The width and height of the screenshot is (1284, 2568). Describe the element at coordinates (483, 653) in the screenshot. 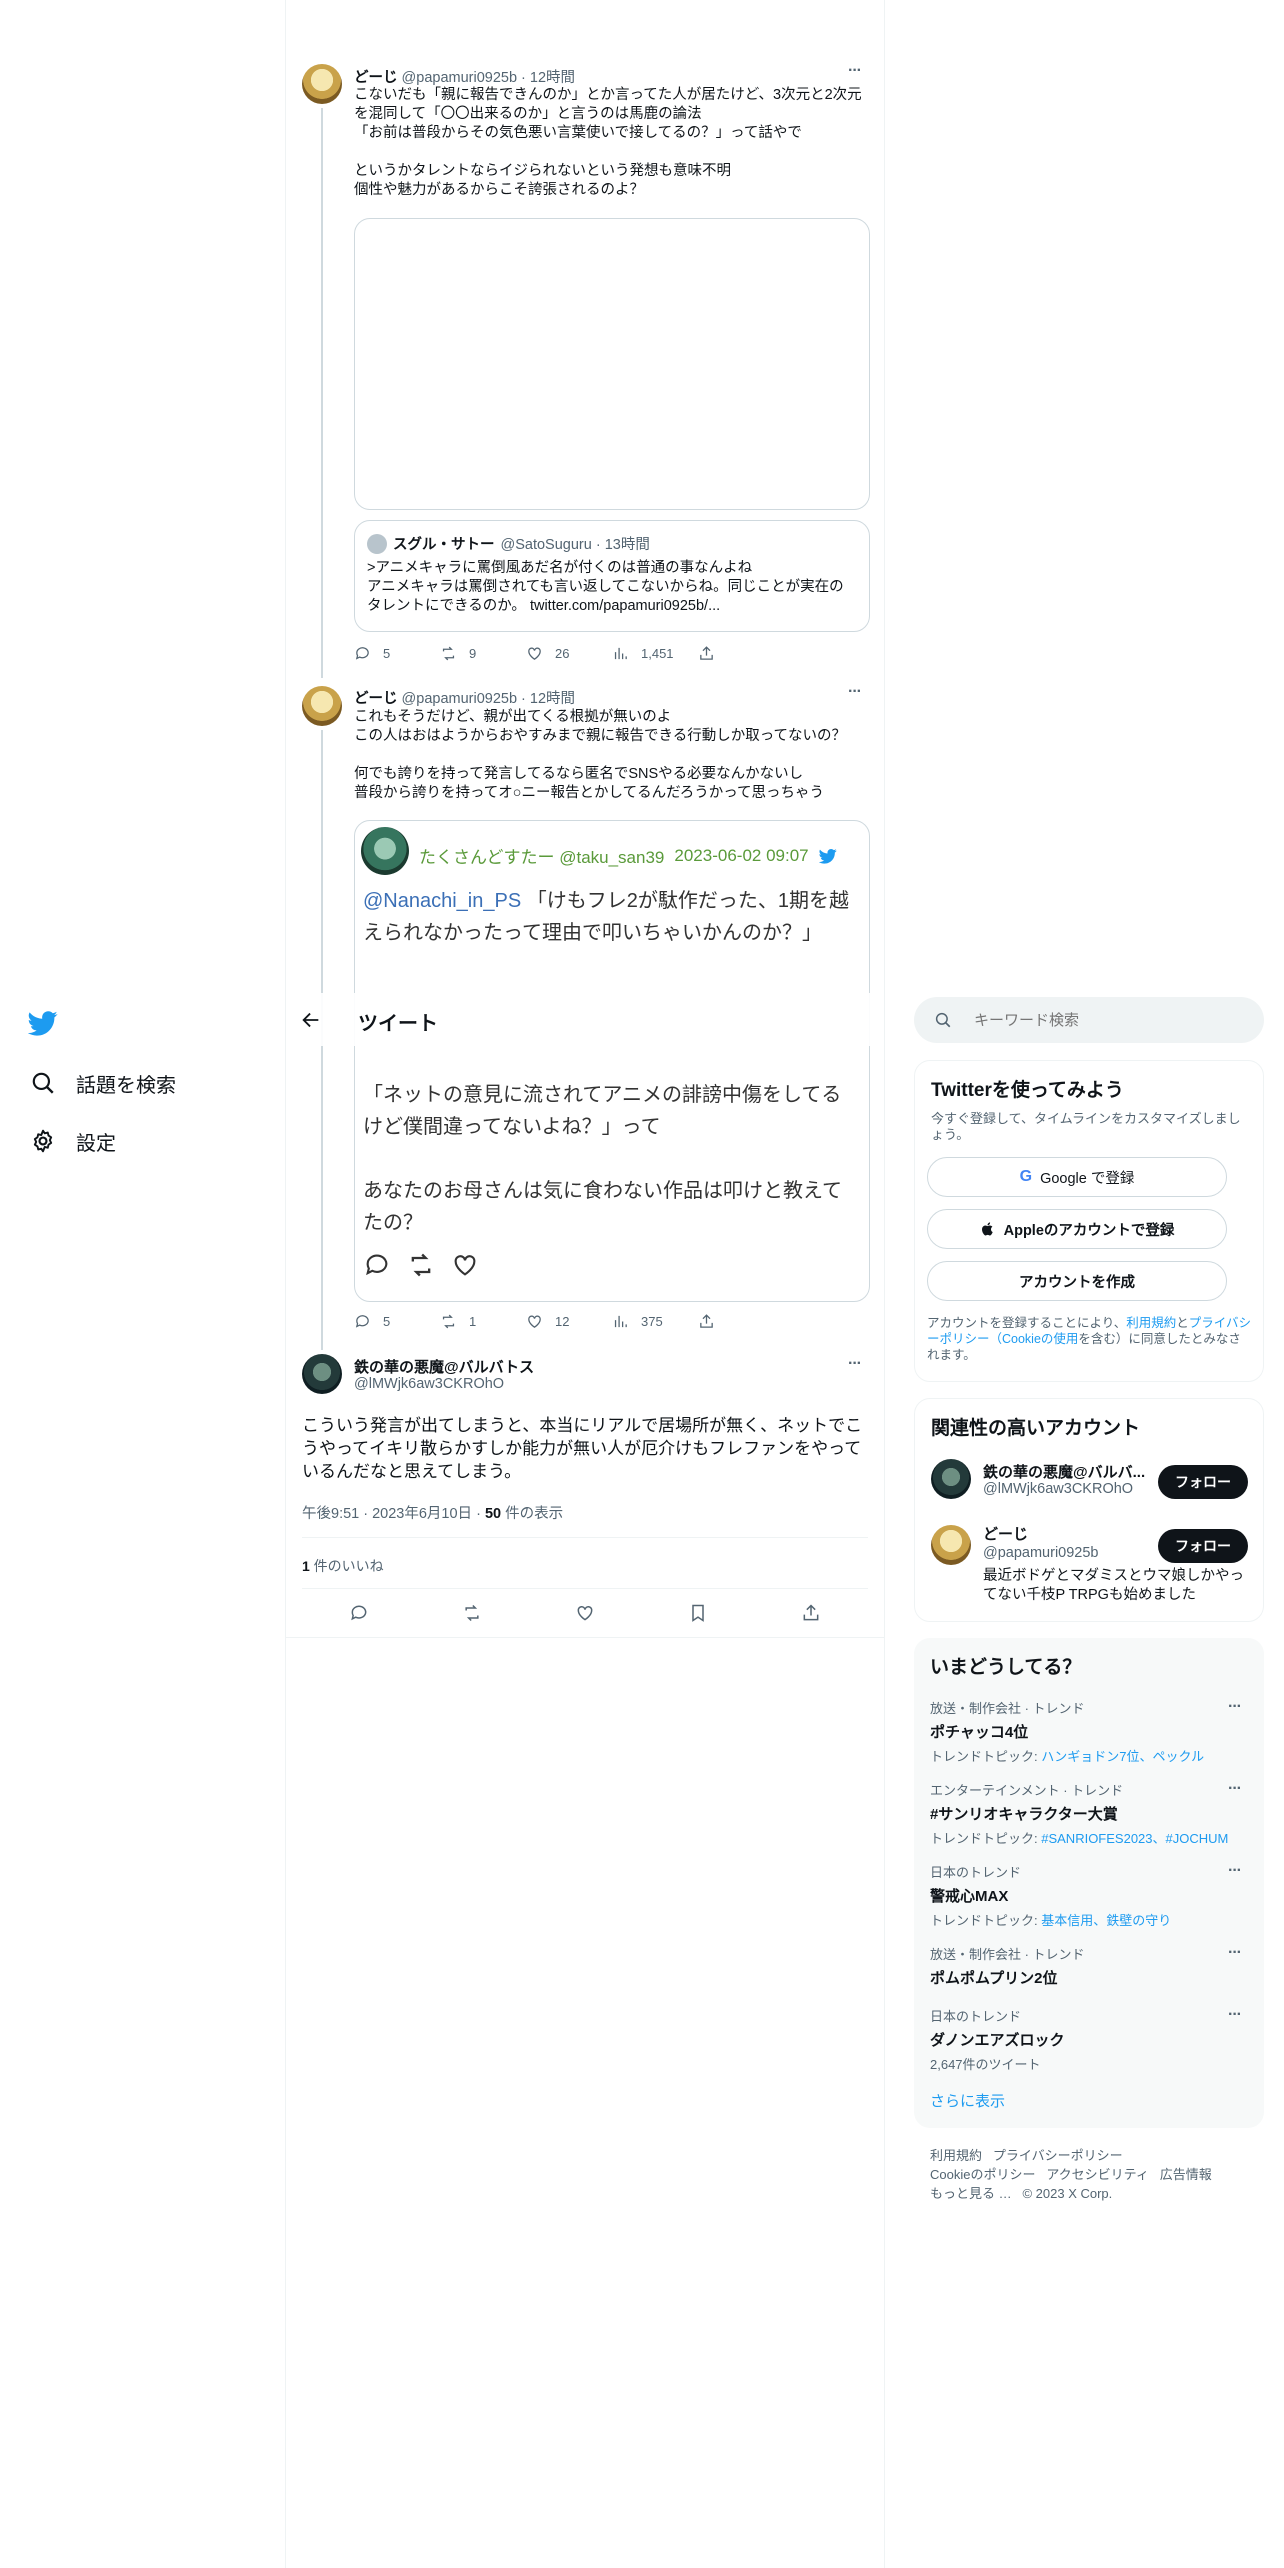

I see `retweet-button: 9` at that location.